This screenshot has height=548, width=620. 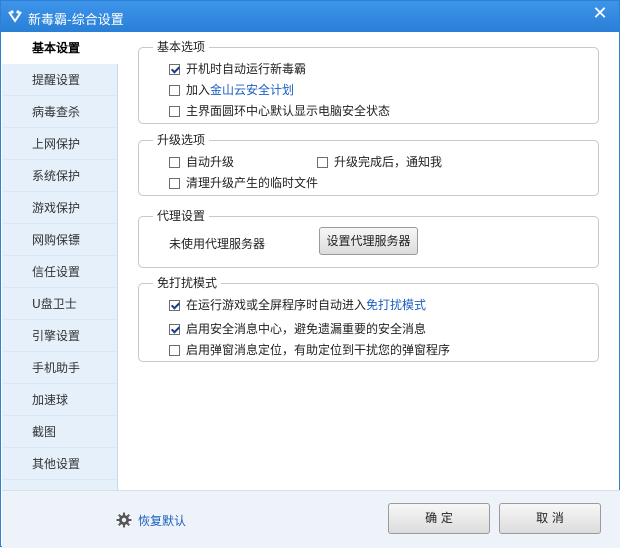 What do you see at coordinates (59, 464) in the screenshot?
I see `sidebar-item-other: 其他设置` at bounding box center [59, 464].